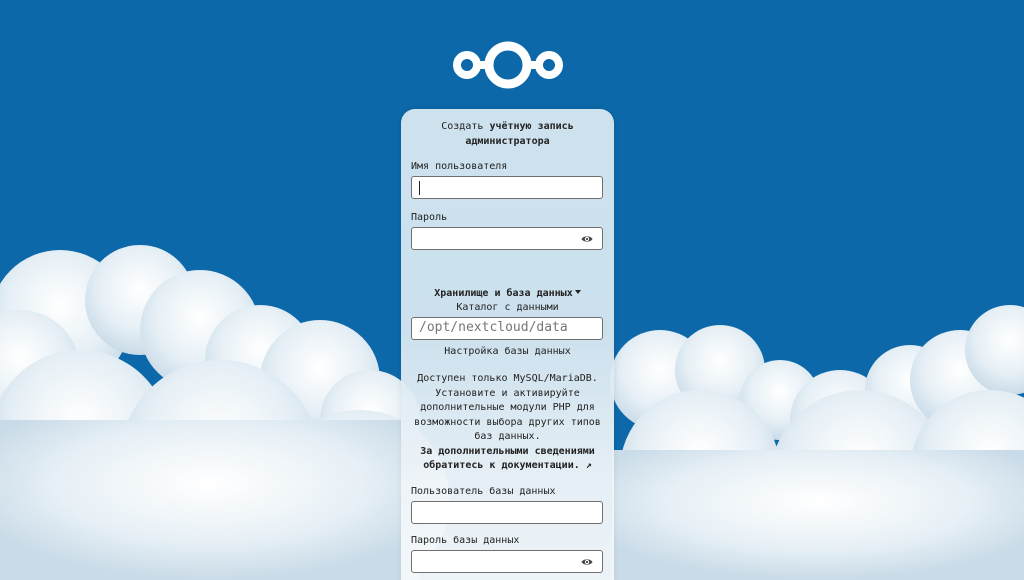 This screenshot has height=580, width=1024. Describe the element at coordinates (507, 328) in the screenshot. I see `data-dir-input: /opt/nextcloud/data` at that location.